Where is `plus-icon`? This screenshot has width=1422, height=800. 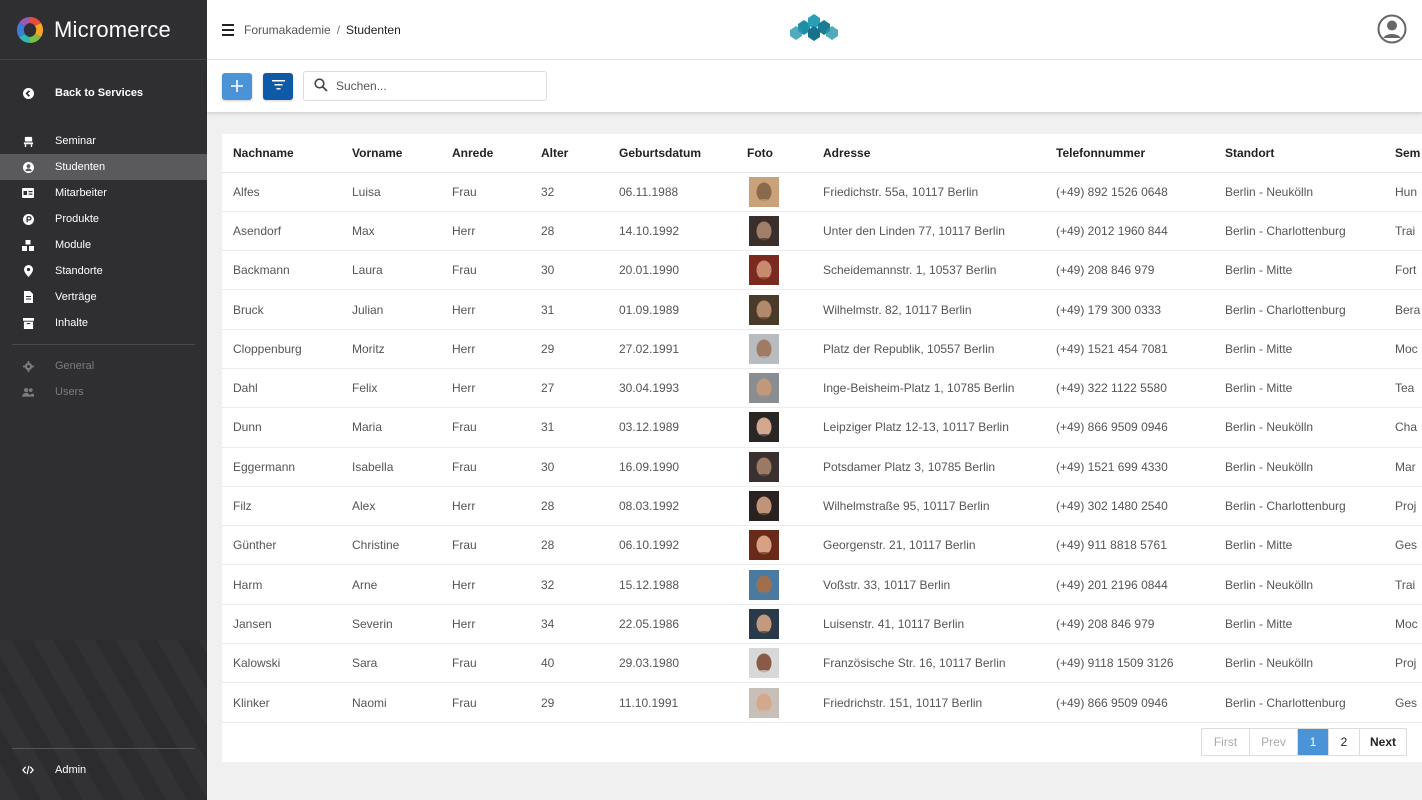
plus-icon is located at coordinates (237, 86).